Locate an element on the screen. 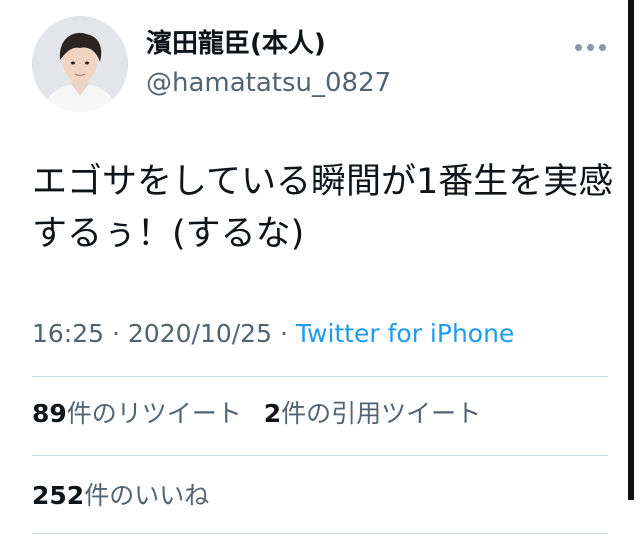 The width and height of the screenshot is (640, 536). quotes-stat: 2件の引用ツイート is located at coordinates (372, 413).